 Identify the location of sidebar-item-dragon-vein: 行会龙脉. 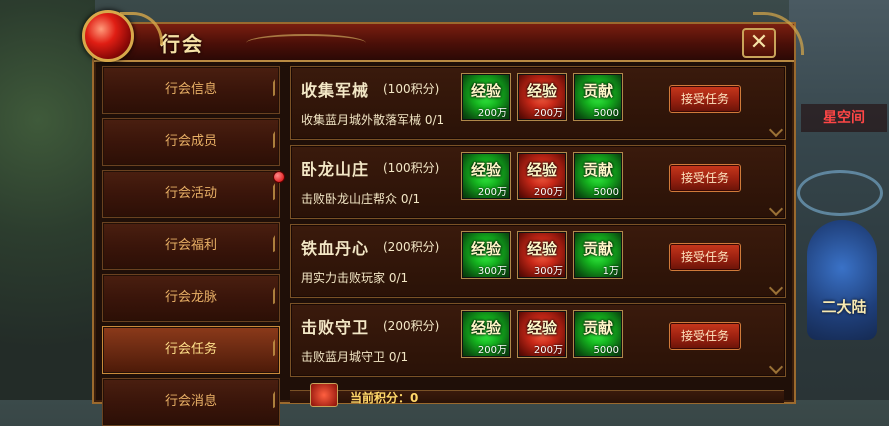
(191, 298).